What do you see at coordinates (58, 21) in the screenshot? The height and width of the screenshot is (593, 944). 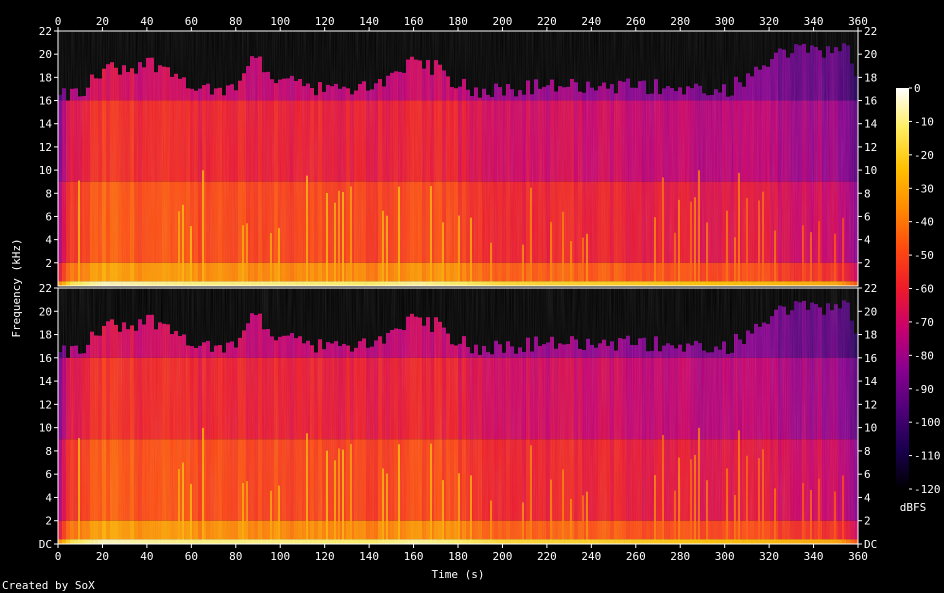 I see `x-tick-label-top: 0` at bounding box center [58, 21].